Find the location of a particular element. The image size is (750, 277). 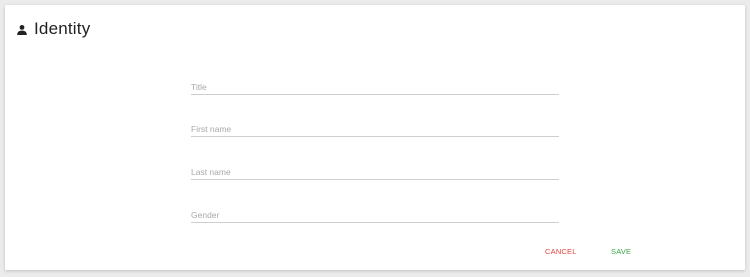

title-input is located at coordinates (375, 87).